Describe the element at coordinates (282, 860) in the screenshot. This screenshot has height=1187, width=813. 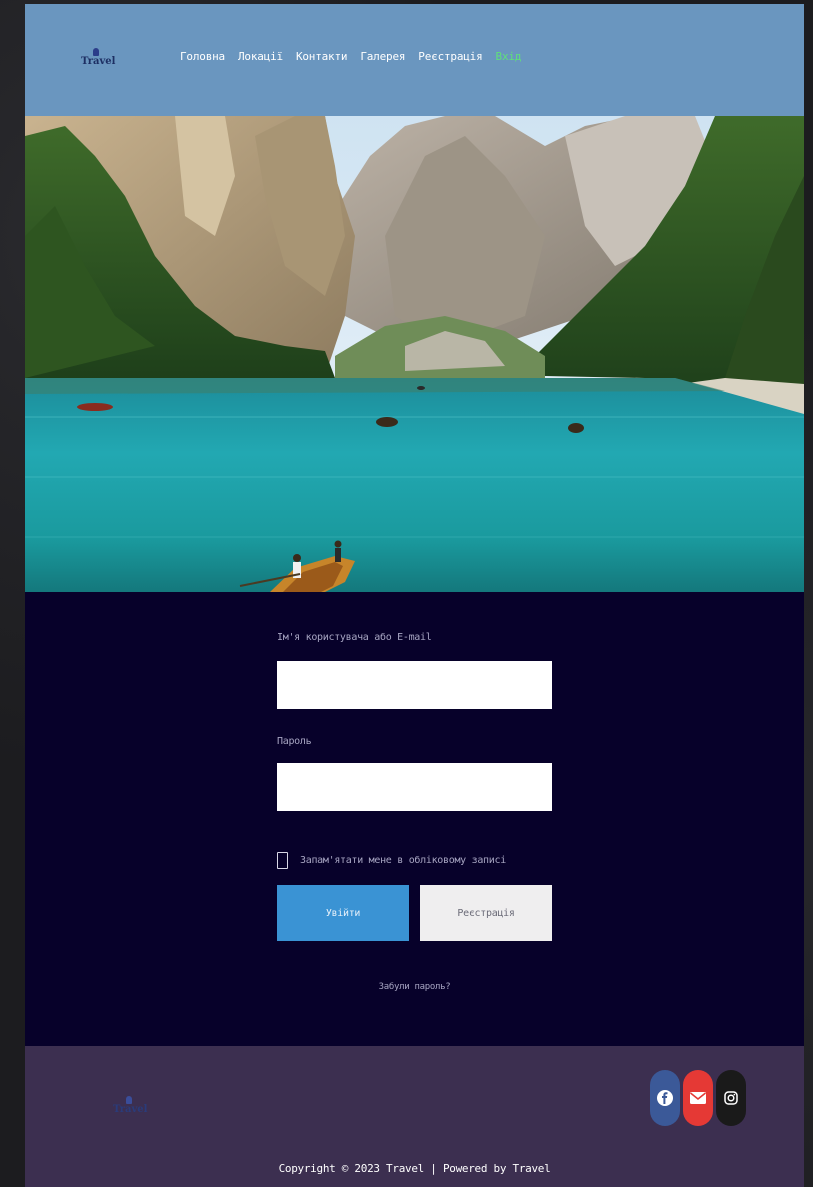
I see `remember-me-checkbox` at that location.